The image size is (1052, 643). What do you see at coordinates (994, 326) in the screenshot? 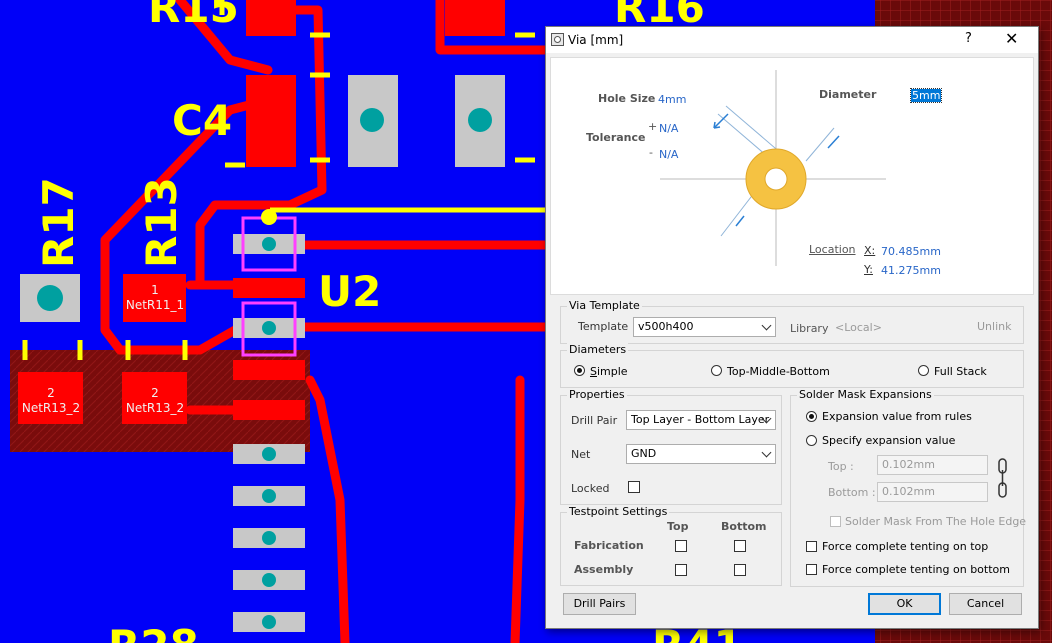
I see `unlink-button: Unlink` at bounding box center [994, 326].